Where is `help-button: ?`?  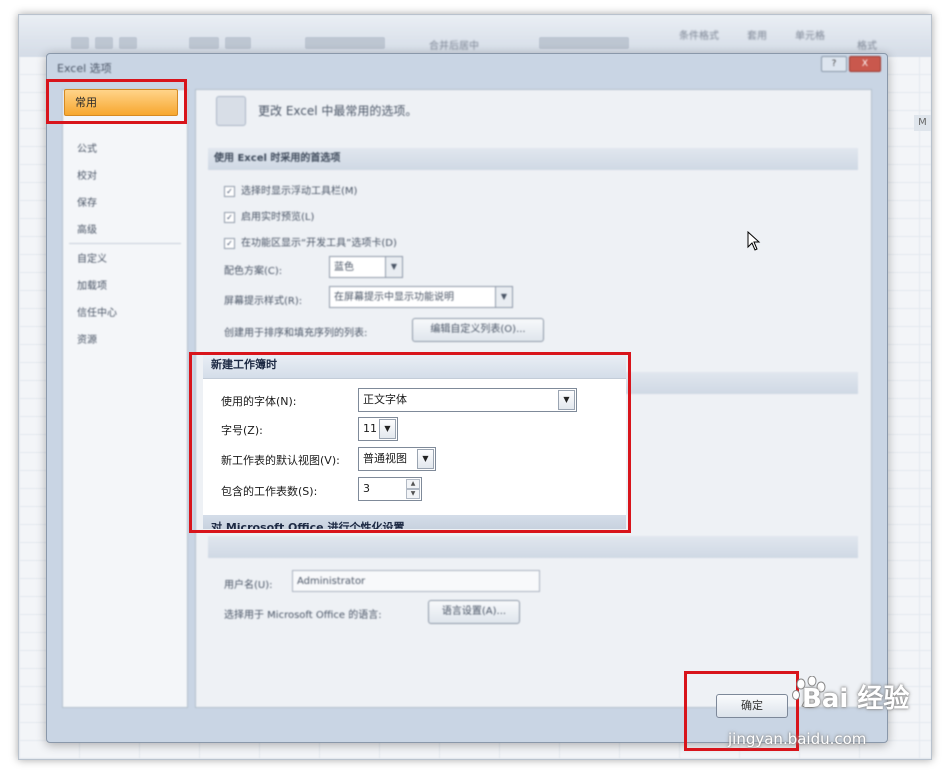
help-button: ? is located at coordinates (834, 64).